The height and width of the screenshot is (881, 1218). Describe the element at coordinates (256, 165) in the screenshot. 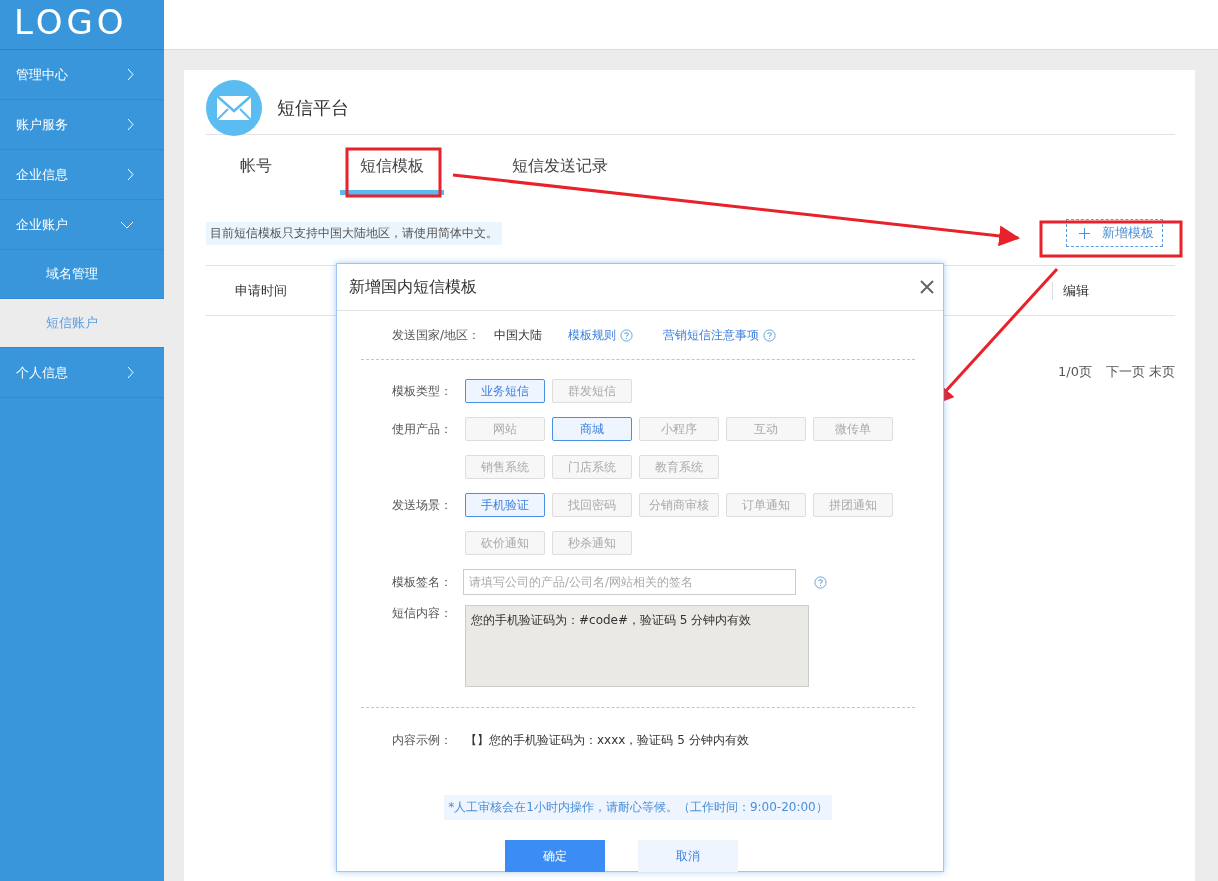

I see `tab: 帐号` at that location.